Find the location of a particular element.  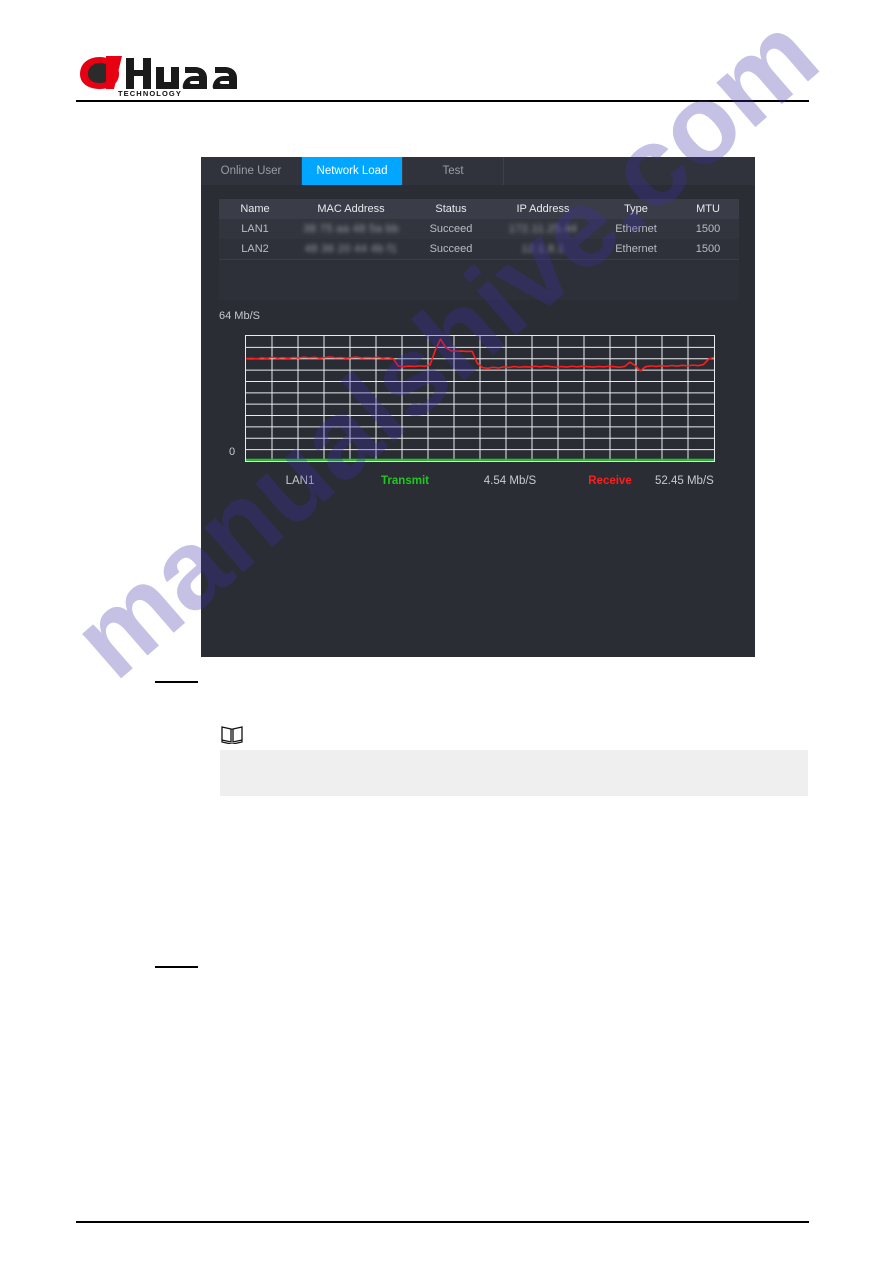

legend-interface-name: LAN1 is located at coordinates (300, 481).